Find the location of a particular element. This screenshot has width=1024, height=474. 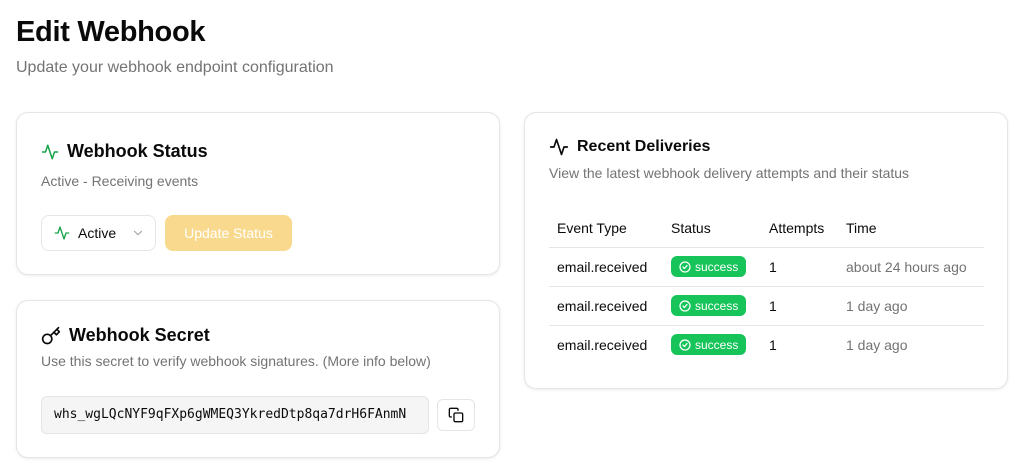

webhook-status-description: Active - Receiving events is located at coordinates (120, 181).